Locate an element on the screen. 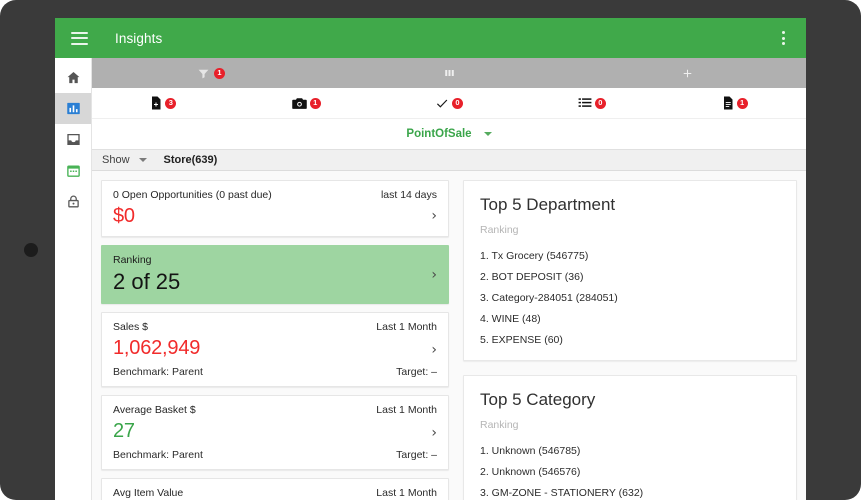 This screenshot has width=861, height=500. home-icon is located at coordinates (73, 78).